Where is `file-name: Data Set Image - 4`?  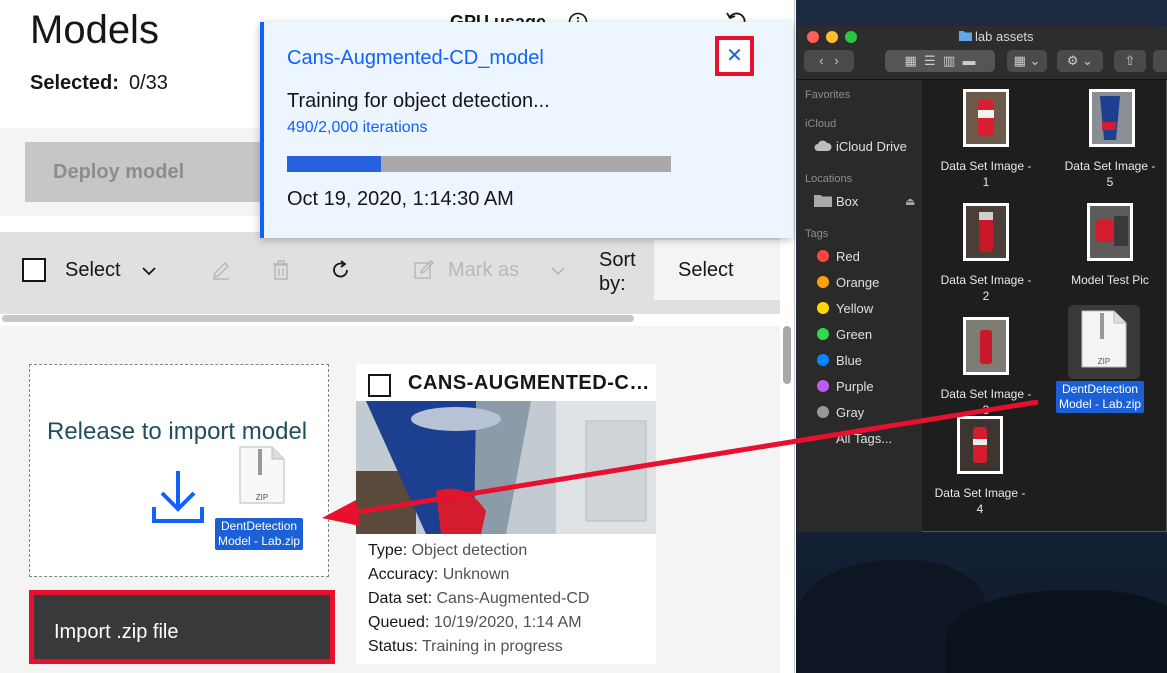
file-name: Data Set Image - 4 is located at coordinates (980, 501).